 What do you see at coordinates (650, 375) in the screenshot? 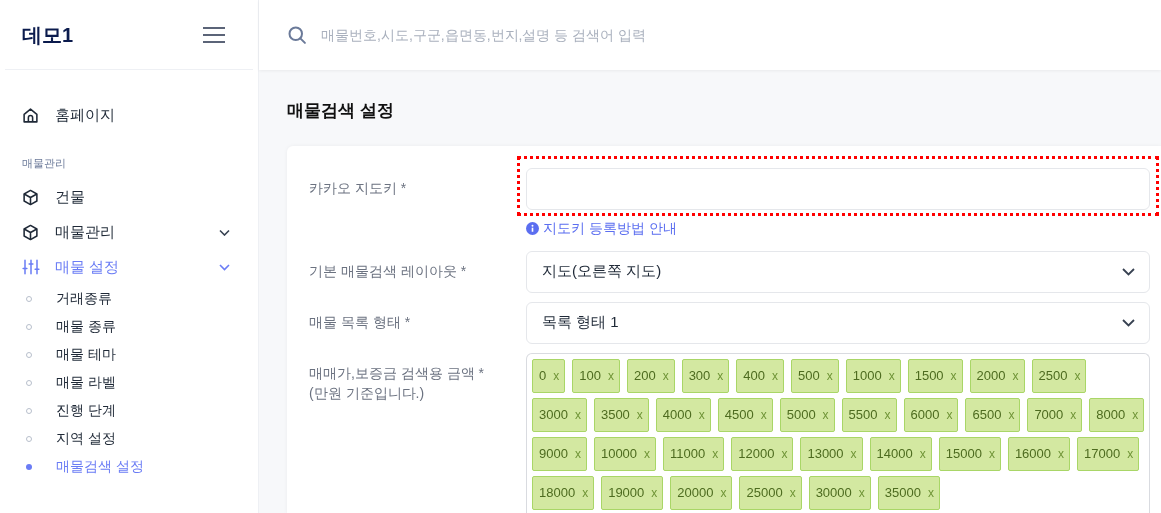
I see `tag: 200 x` at bounding box center [650, 375].